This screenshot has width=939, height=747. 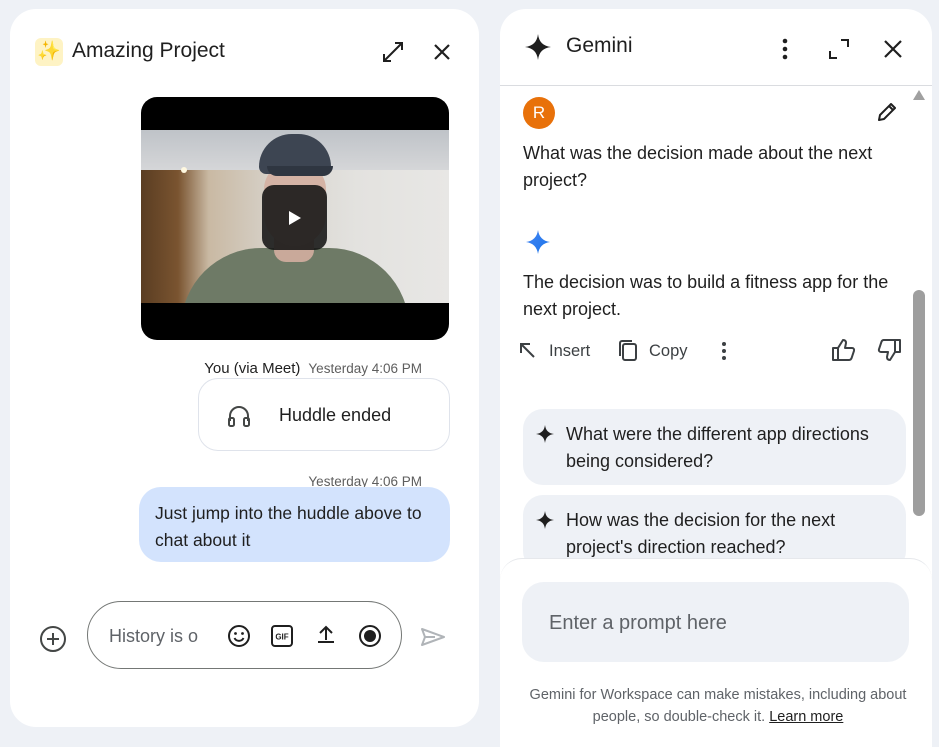 I want to click on scrollbar, so click(x=920, y=330).